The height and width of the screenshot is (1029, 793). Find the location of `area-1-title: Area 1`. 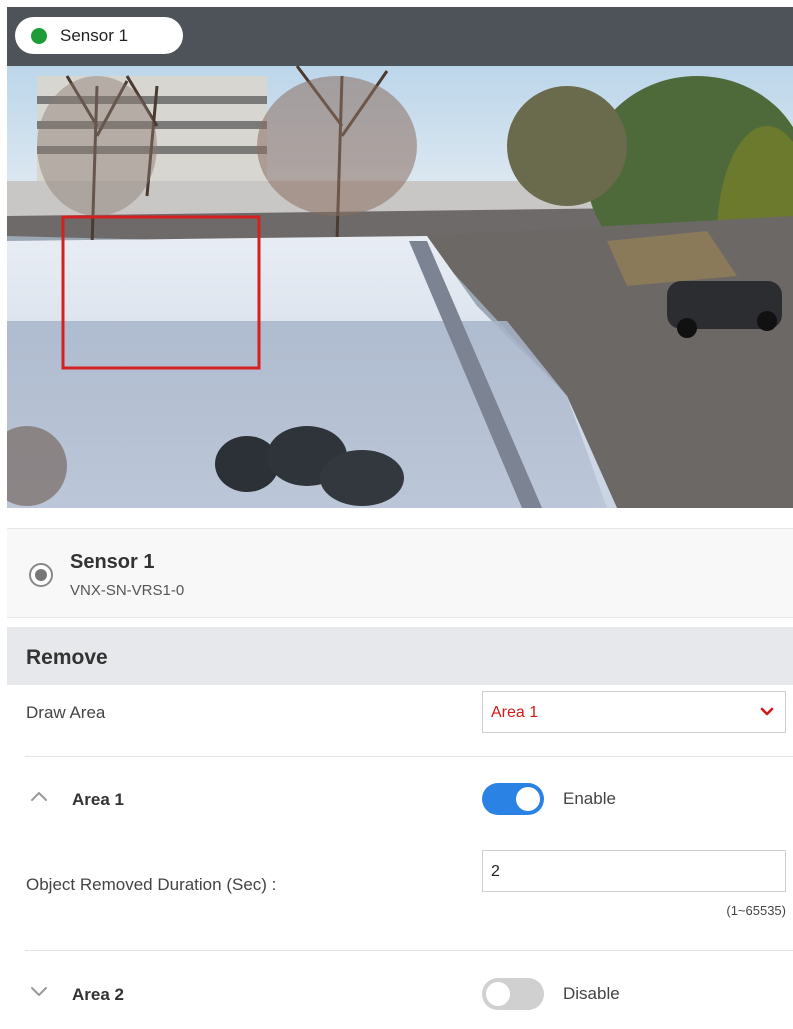

area-1-title: Area 1 is located at coordinates (98, 800).